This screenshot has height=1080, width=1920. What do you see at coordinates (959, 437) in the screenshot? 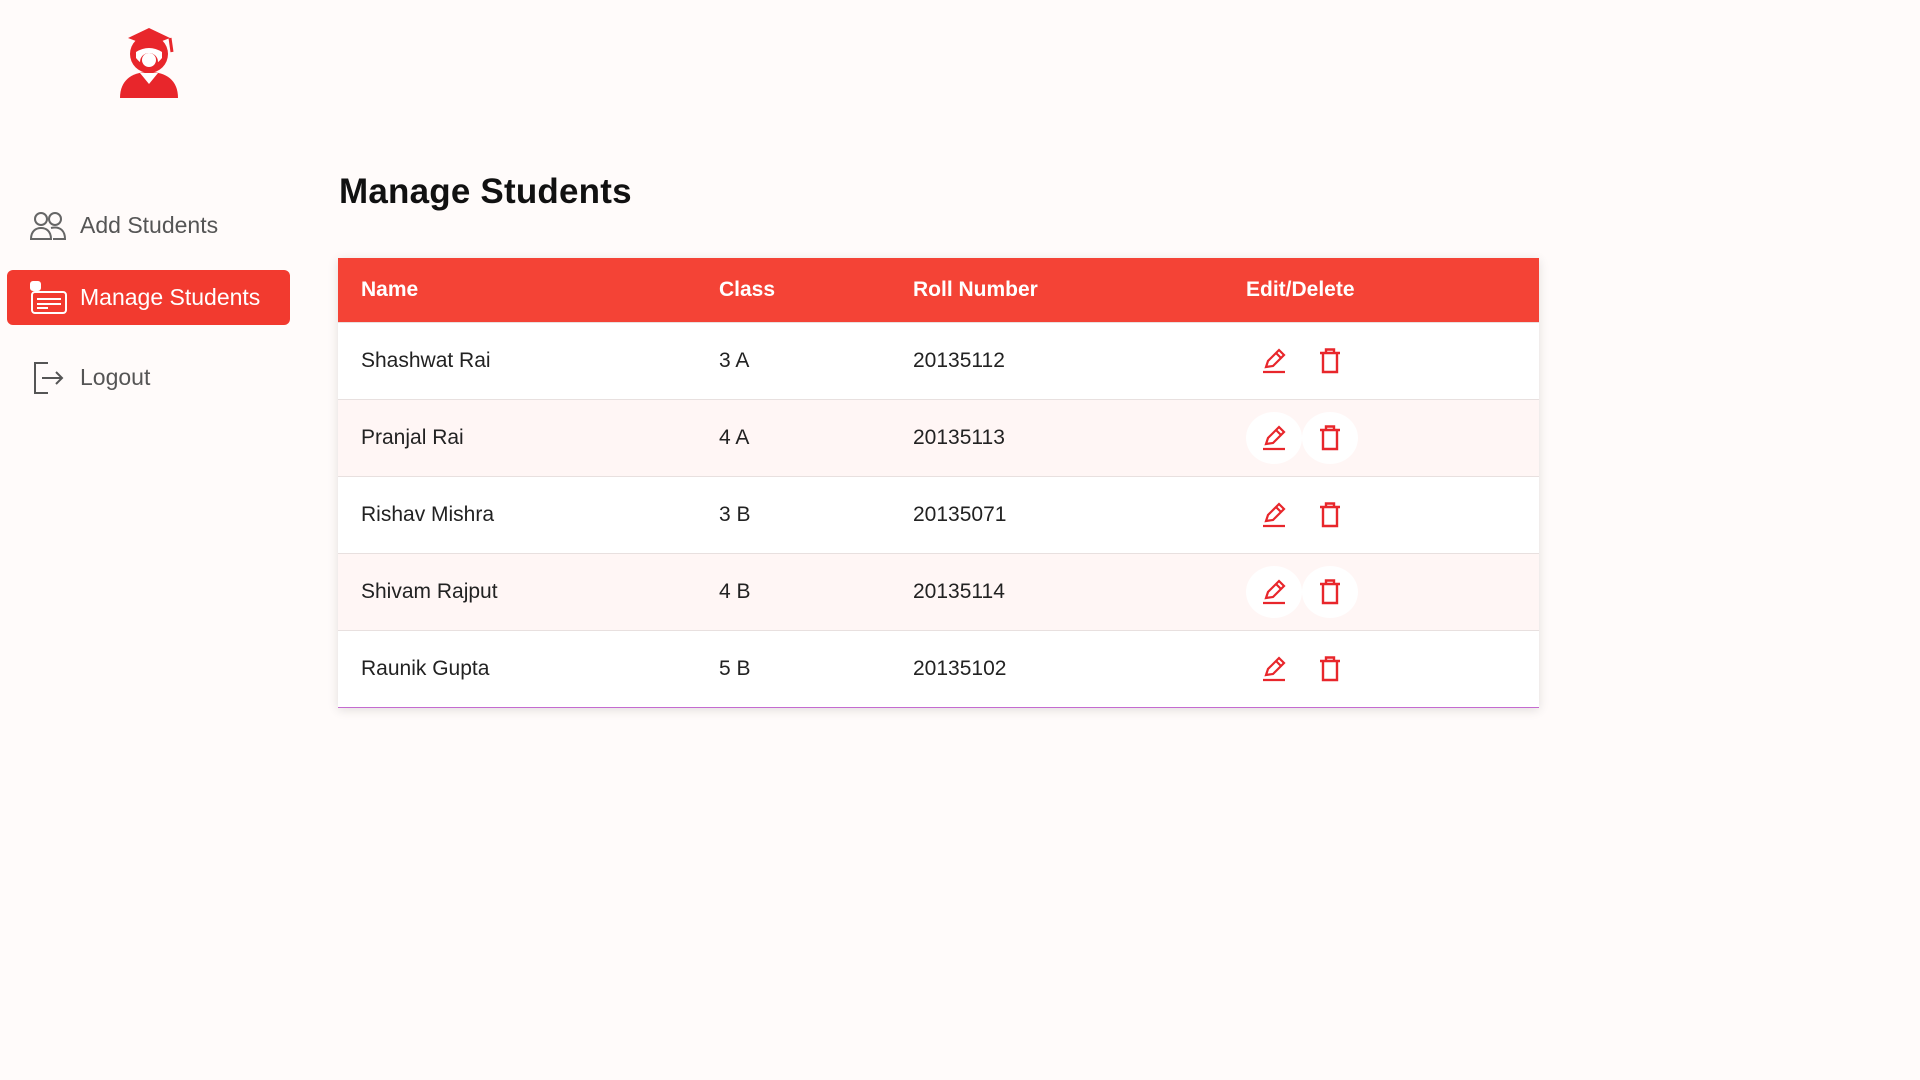
I see `student-roll-number: 20135113` at bounding box center [959, 437].